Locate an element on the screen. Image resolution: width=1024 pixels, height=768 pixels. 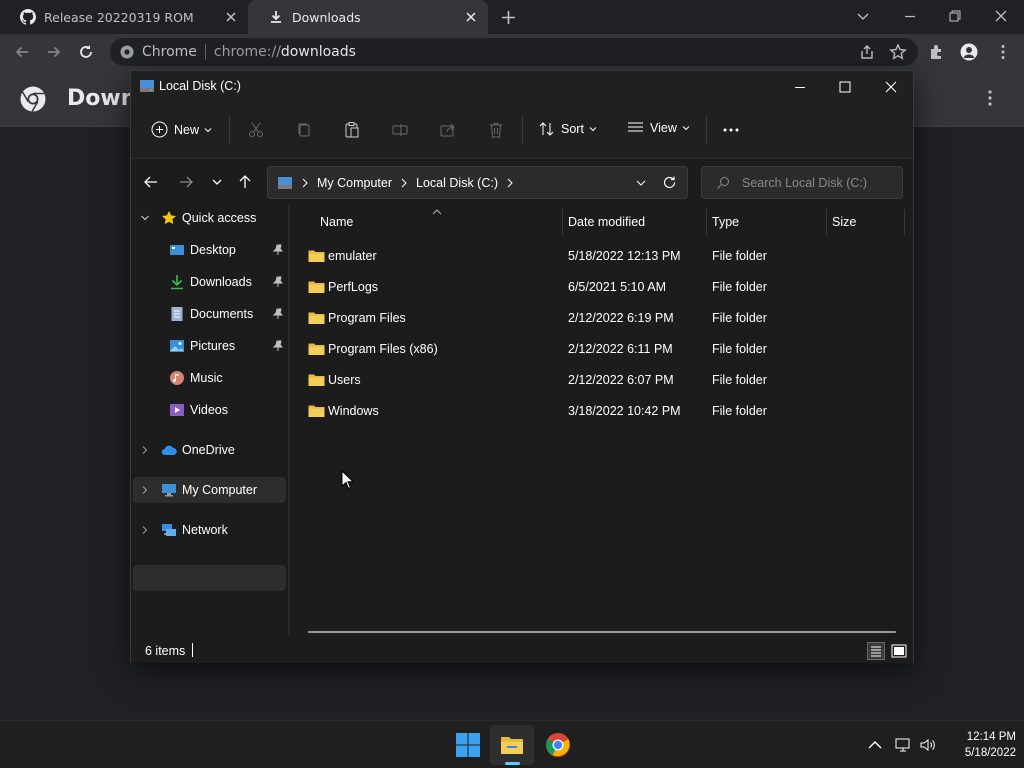
star-icon is located at coordinates (898, 52).